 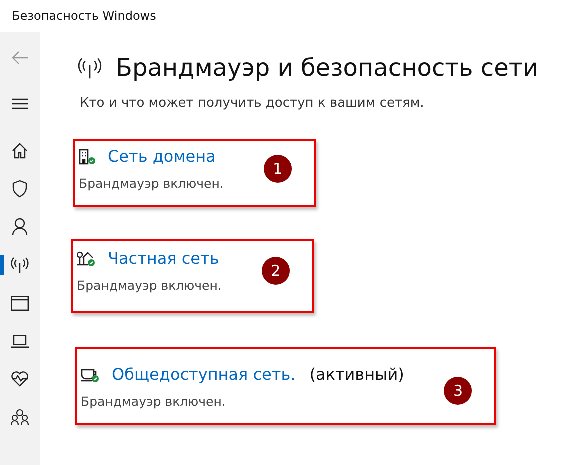 I want to click on window-title: Безопасность Windows, so click(x=84, y=16).